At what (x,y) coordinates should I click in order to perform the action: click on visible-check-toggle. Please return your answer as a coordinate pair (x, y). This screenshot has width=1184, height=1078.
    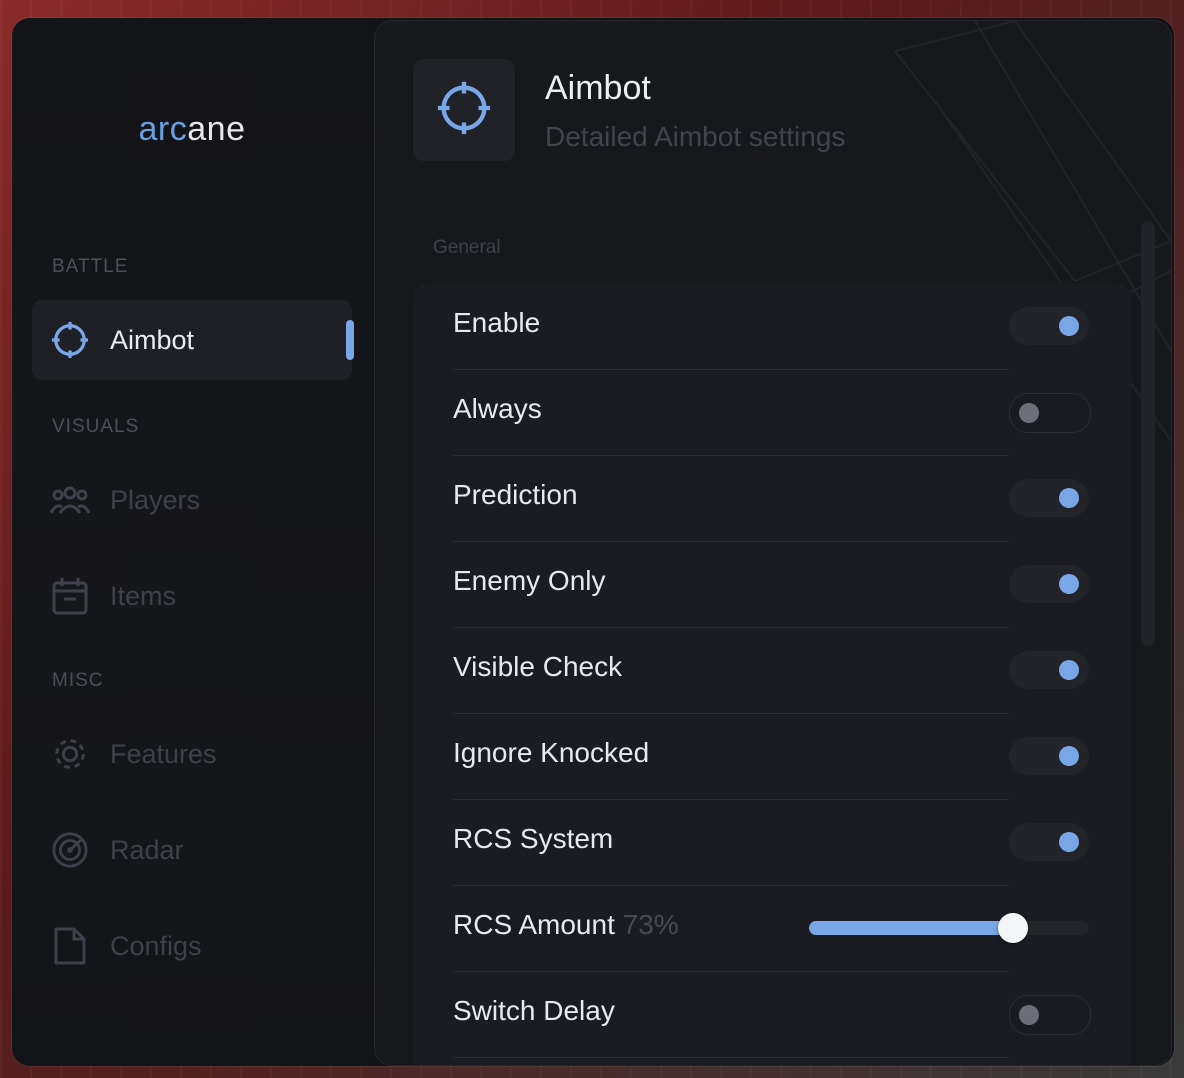
    Looking at the image, I should click on (1049, 670).